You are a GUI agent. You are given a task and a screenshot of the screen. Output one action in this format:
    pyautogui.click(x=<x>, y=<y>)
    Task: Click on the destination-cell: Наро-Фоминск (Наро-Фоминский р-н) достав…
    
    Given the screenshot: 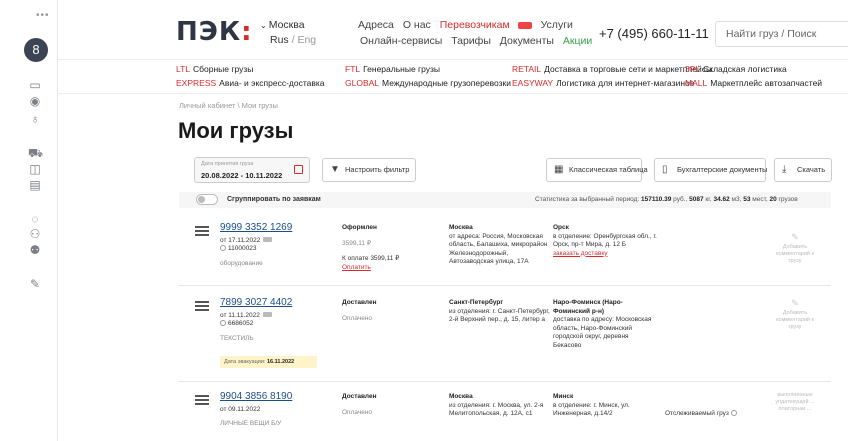 What is the action you would take?
    pyautogui.click(x=605, y=324)
    